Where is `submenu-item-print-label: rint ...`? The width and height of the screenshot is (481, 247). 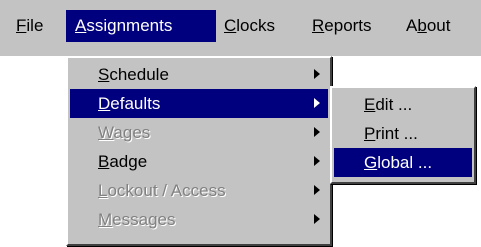 submenu-item-print-label: rint ... is located at coordinates (396, 133).